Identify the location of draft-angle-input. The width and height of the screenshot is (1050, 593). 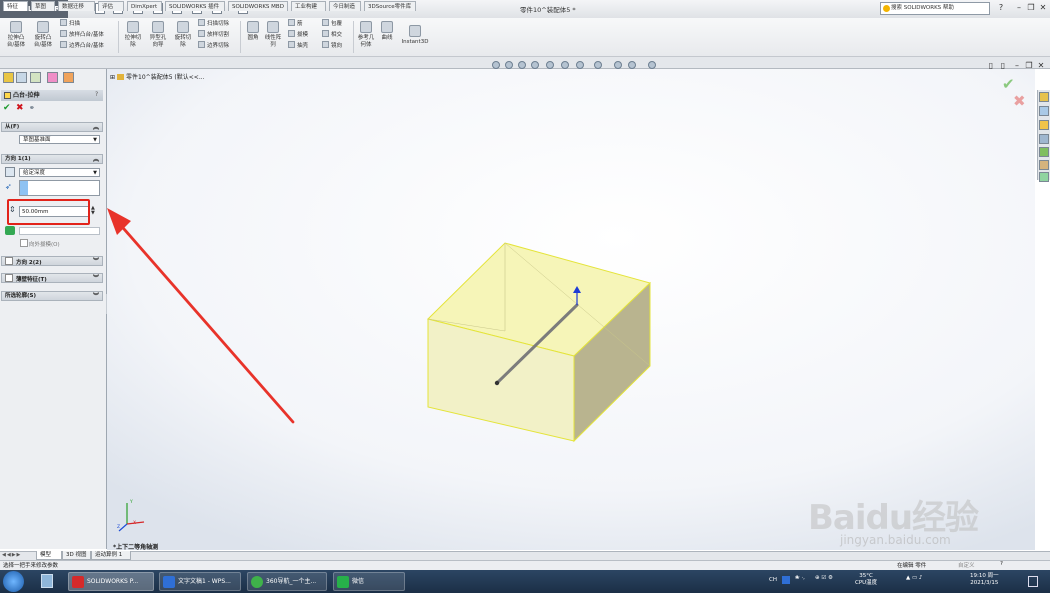
(59, 231).